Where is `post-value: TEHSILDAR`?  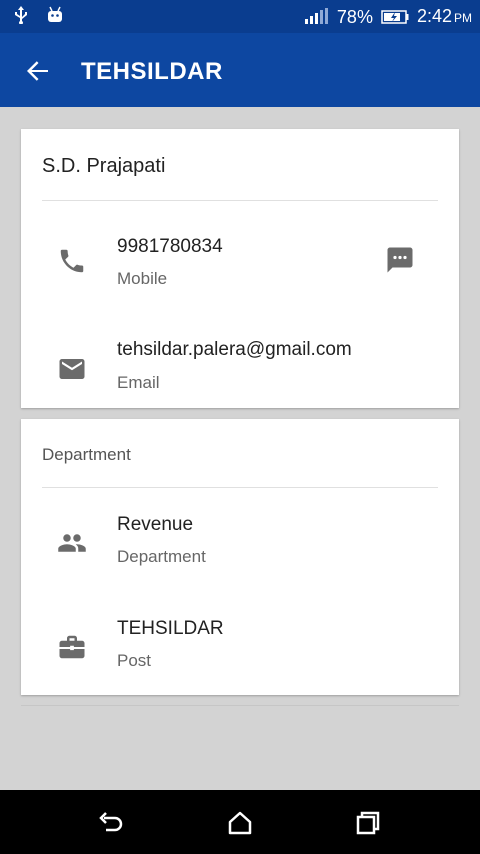 post-value: TEHSILDAR is located at coordinates (170, 628).